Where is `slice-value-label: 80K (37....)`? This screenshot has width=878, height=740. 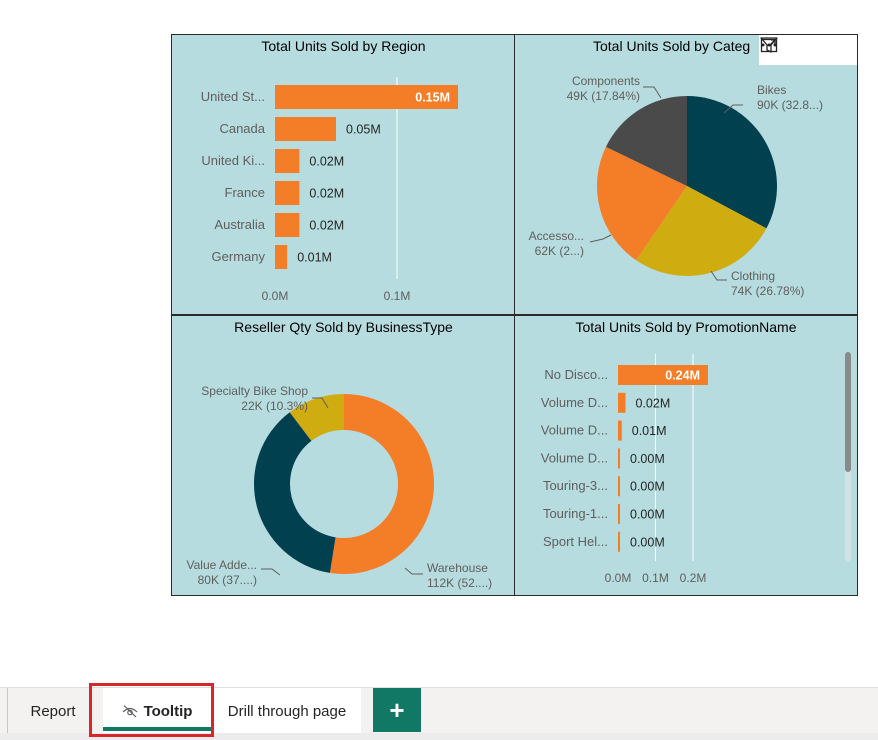
slice-value-label: 80K (37....) is located at coordinates (227, 580).